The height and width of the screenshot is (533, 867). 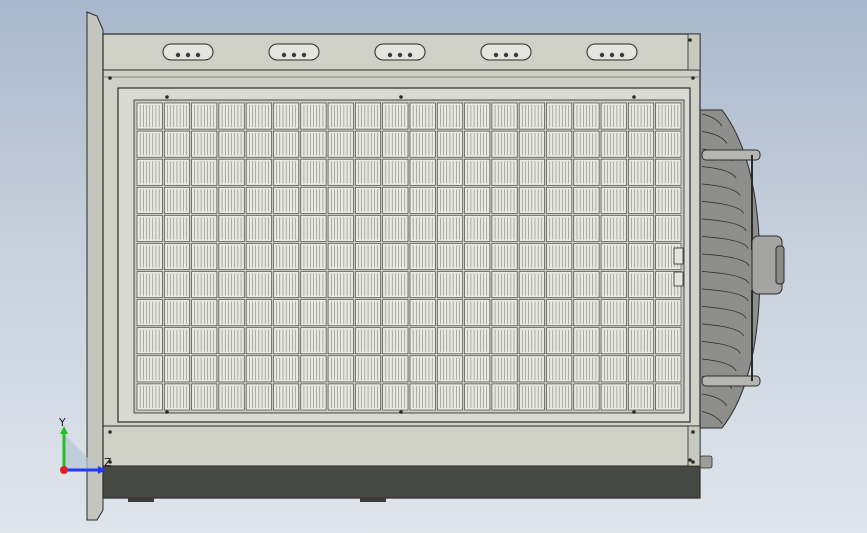 I want to click on left-flange, so click(x=95, y=266).